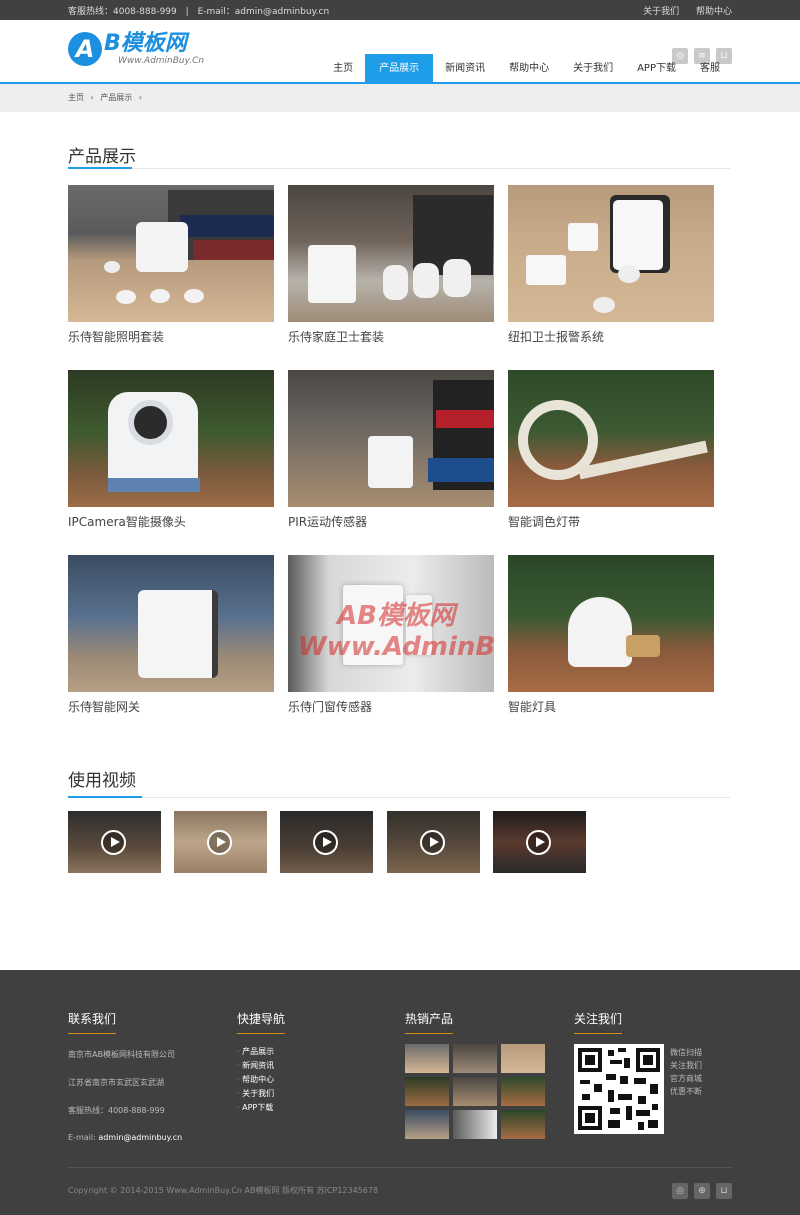 Image resolution: width=800 pixels, height=1215 pixels. What do you see at coordinates (714, 12) in the screenshot?
I see `top-link-help: 帮助中心` at bounding box center [714, 12].